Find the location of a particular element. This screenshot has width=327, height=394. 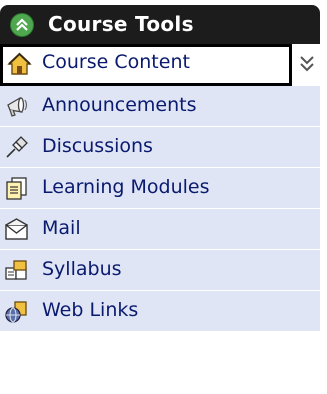

double-chevron-down-icon is located at coordinates (307, 64).